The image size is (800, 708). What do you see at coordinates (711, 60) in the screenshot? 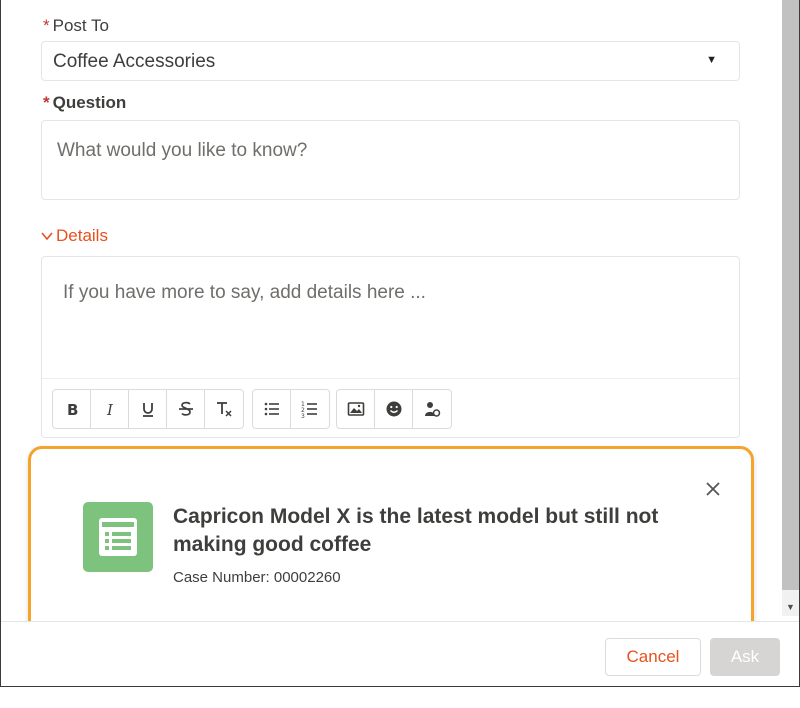
I see `caret-down-icon: ▼` at bounding box center [711, 60].